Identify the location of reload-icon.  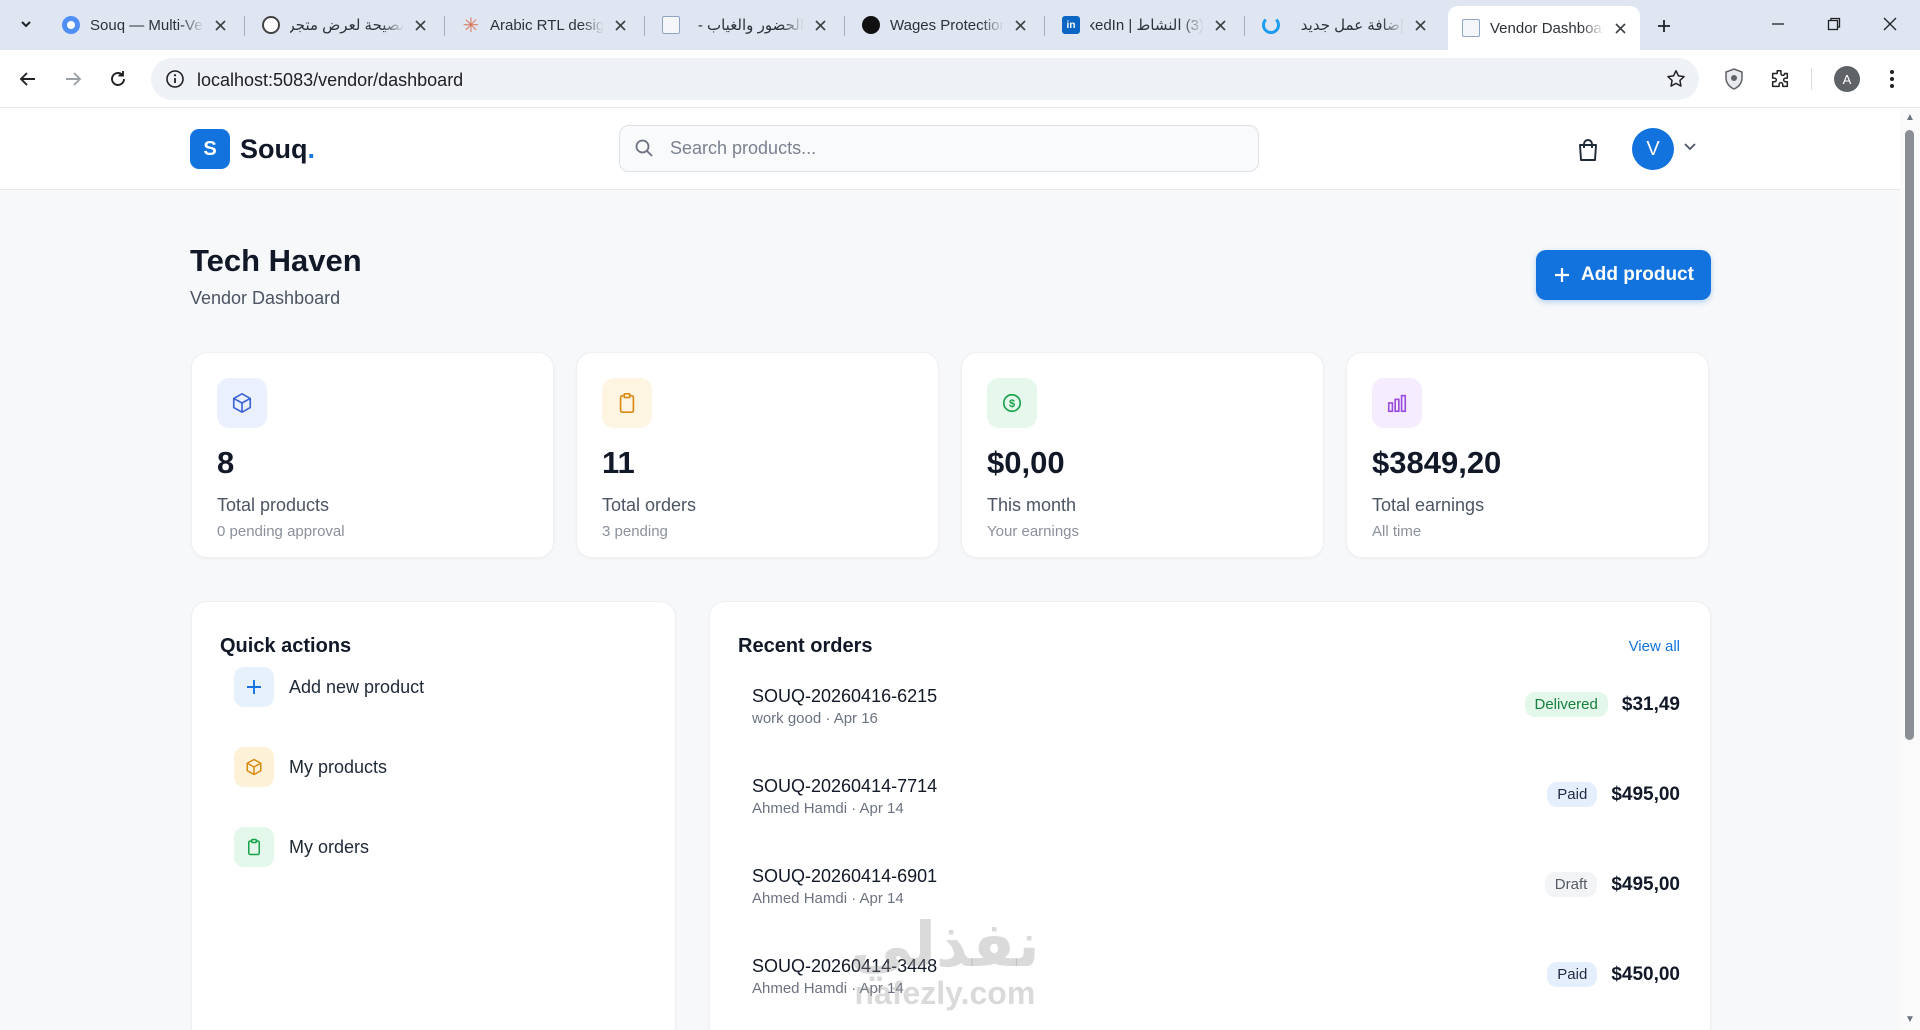
(118, 78).